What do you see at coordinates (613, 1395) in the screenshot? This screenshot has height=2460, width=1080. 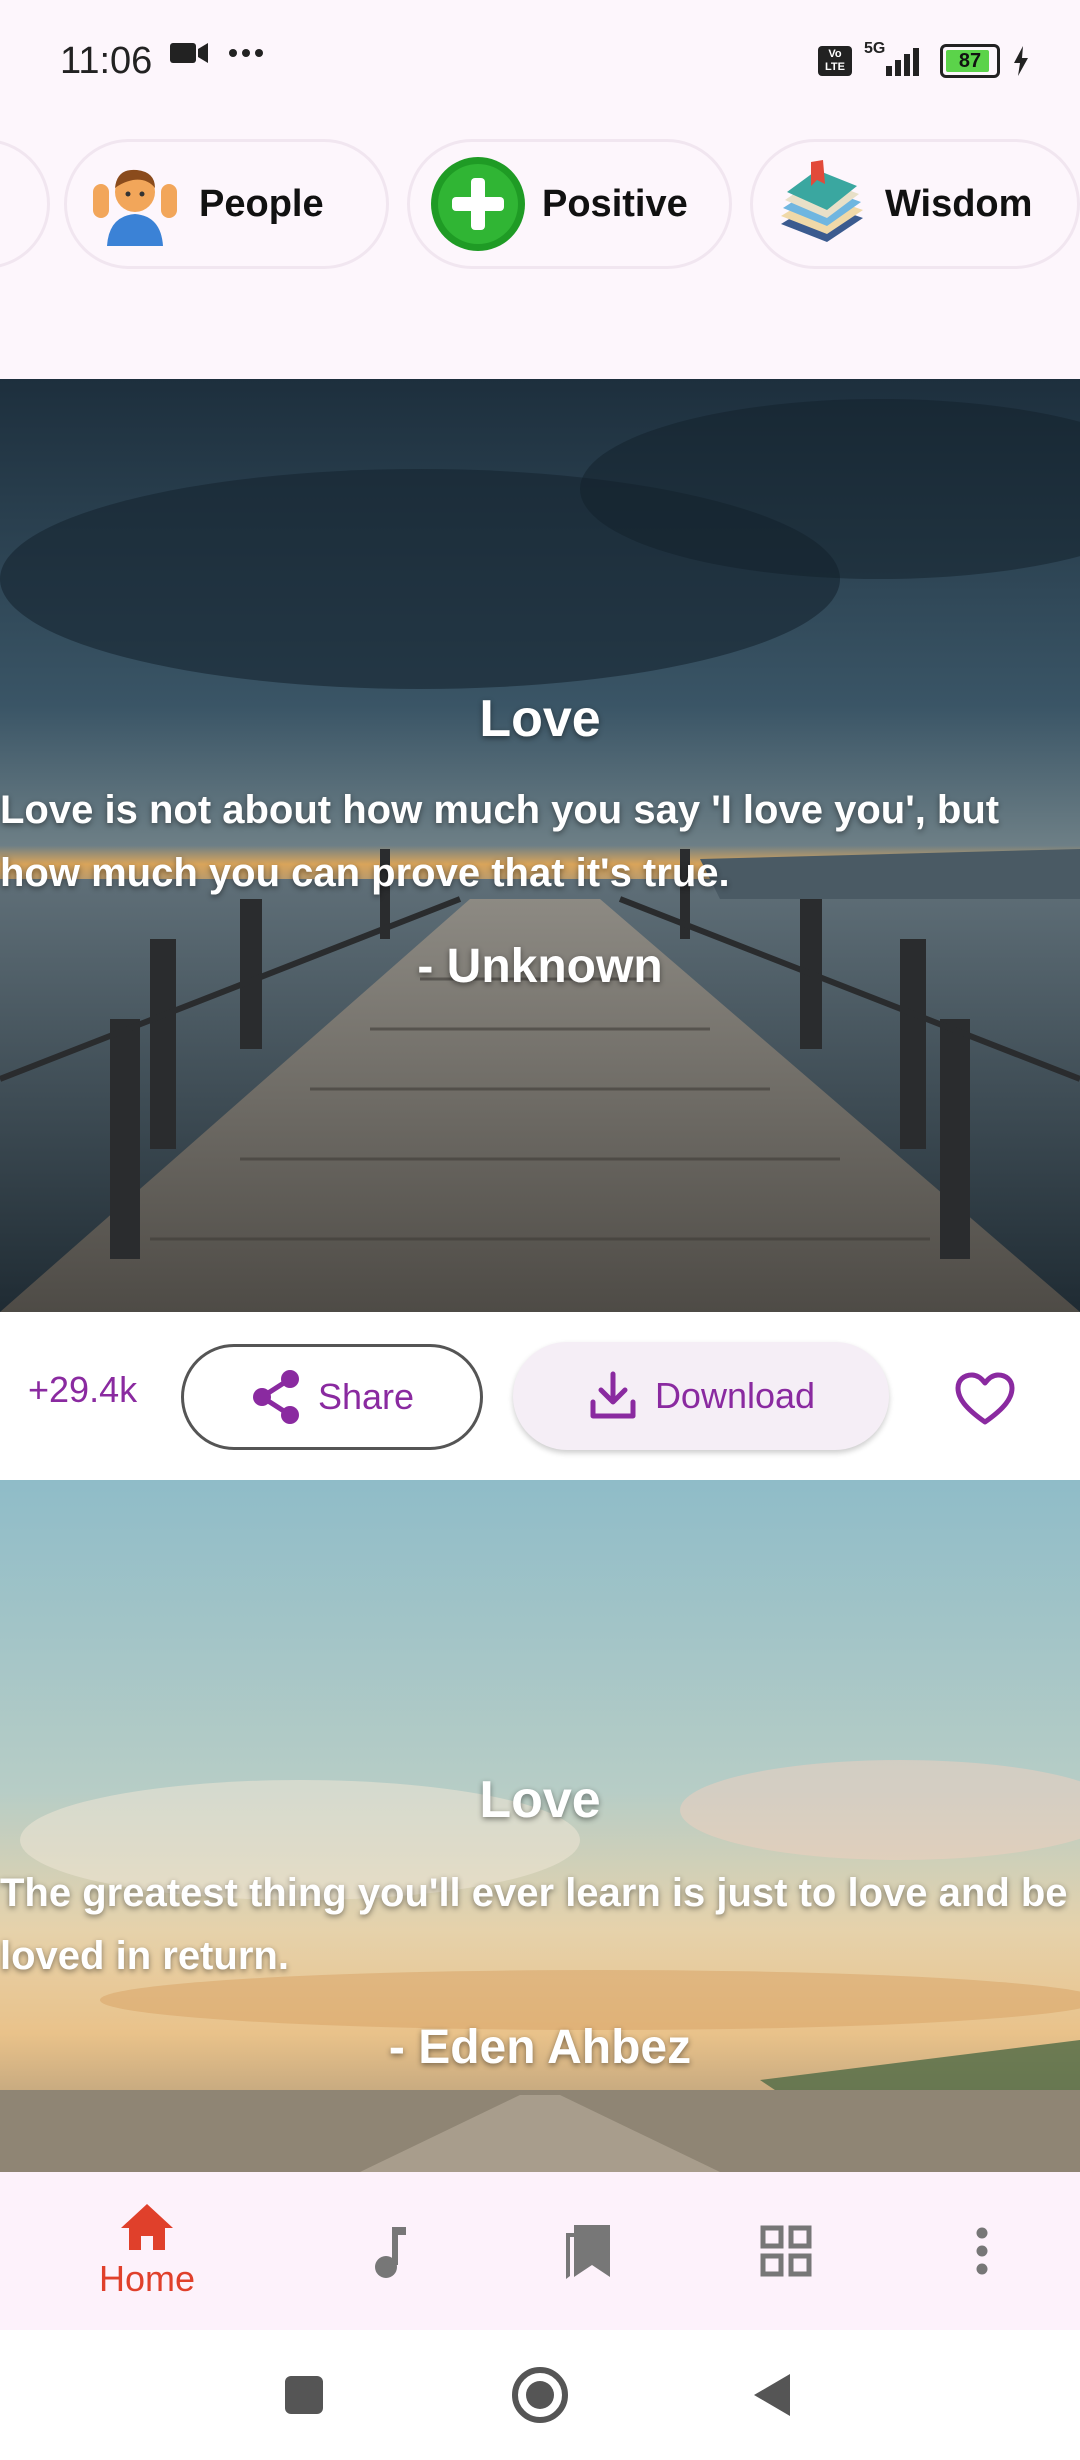 I see `download-icon` at bounding box center [613, 1395].